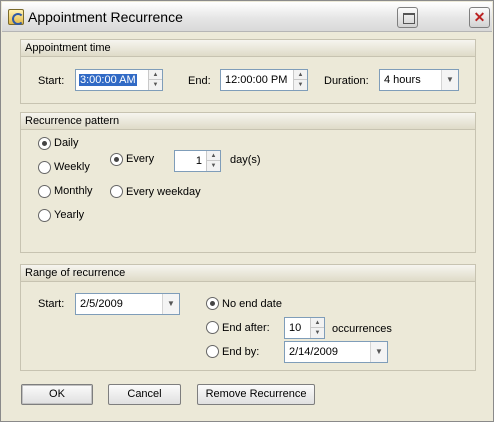 The width and height of the screenshot is (494, 422). What do you see at coordinates (313, 352) in the screenshot?
I see `end-by-value: 2/14/2009` at bounding box center [313, 352].